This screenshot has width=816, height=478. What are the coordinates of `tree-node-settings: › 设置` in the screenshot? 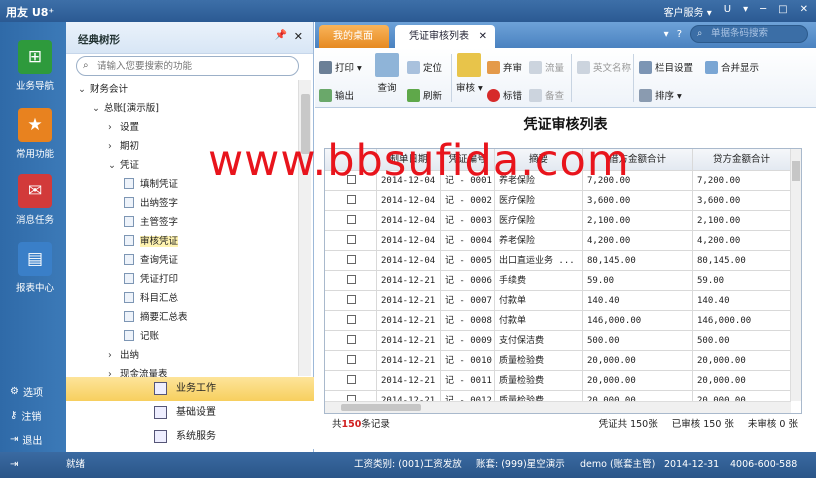 It's located at (123, 127).